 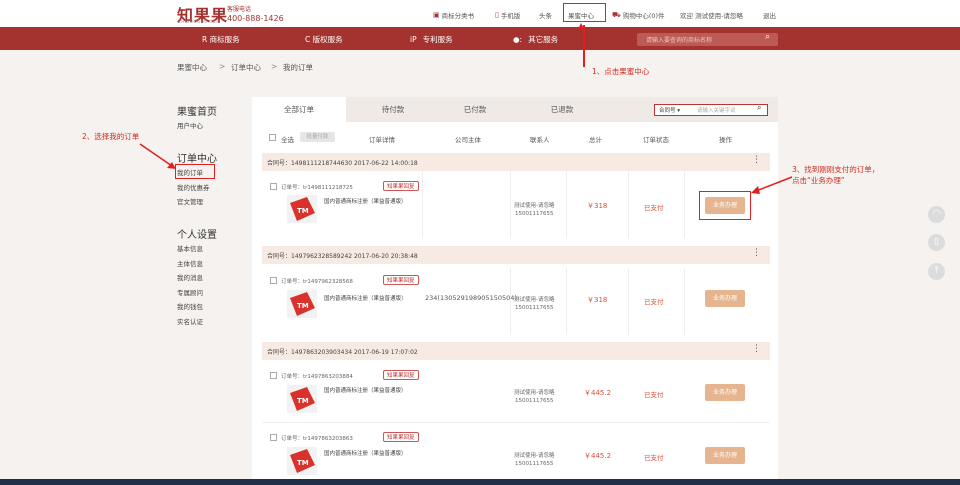 I want to click on row-divider, so click(x=516, y=422).